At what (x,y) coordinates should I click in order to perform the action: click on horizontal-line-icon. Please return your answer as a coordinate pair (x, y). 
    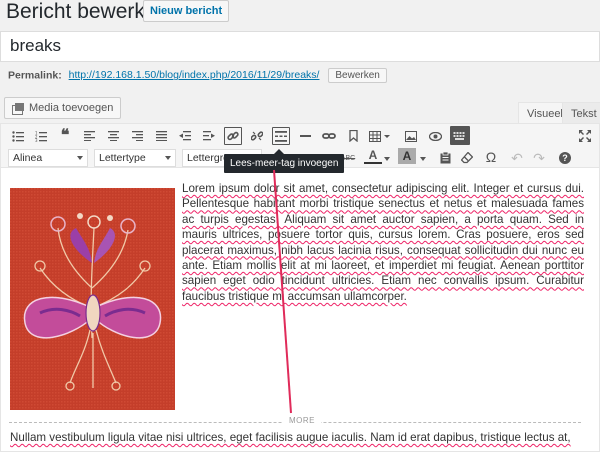
    Looking at the image, I should click on (305, 136).